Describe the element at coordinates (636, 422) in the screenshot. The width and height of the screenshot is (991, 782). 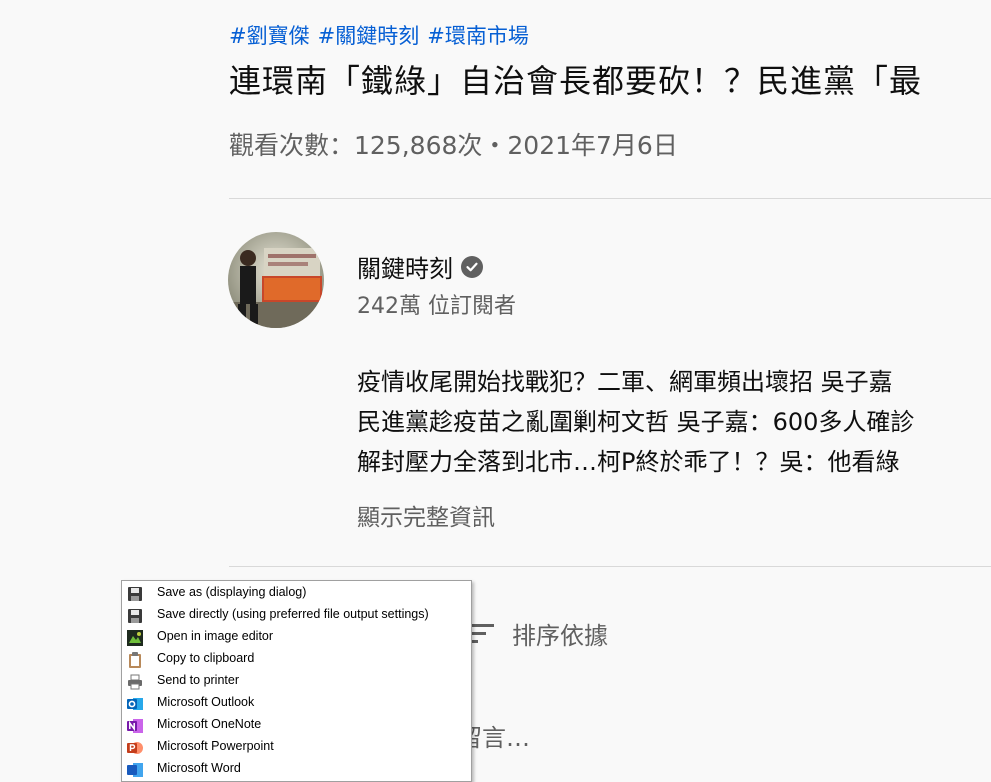
I see `description-line: 民進黨趁疫苗之亂圍剿柯文哲 吳子嘉：600多人確診` at that location.